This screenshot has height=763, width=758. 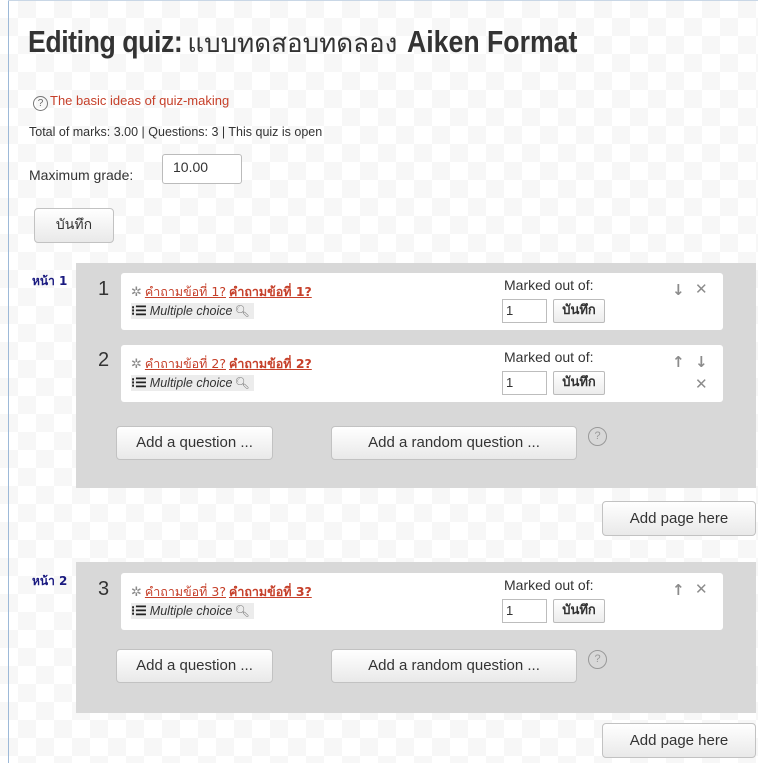 I want to click on frame-border, so click(x=8, y=381).